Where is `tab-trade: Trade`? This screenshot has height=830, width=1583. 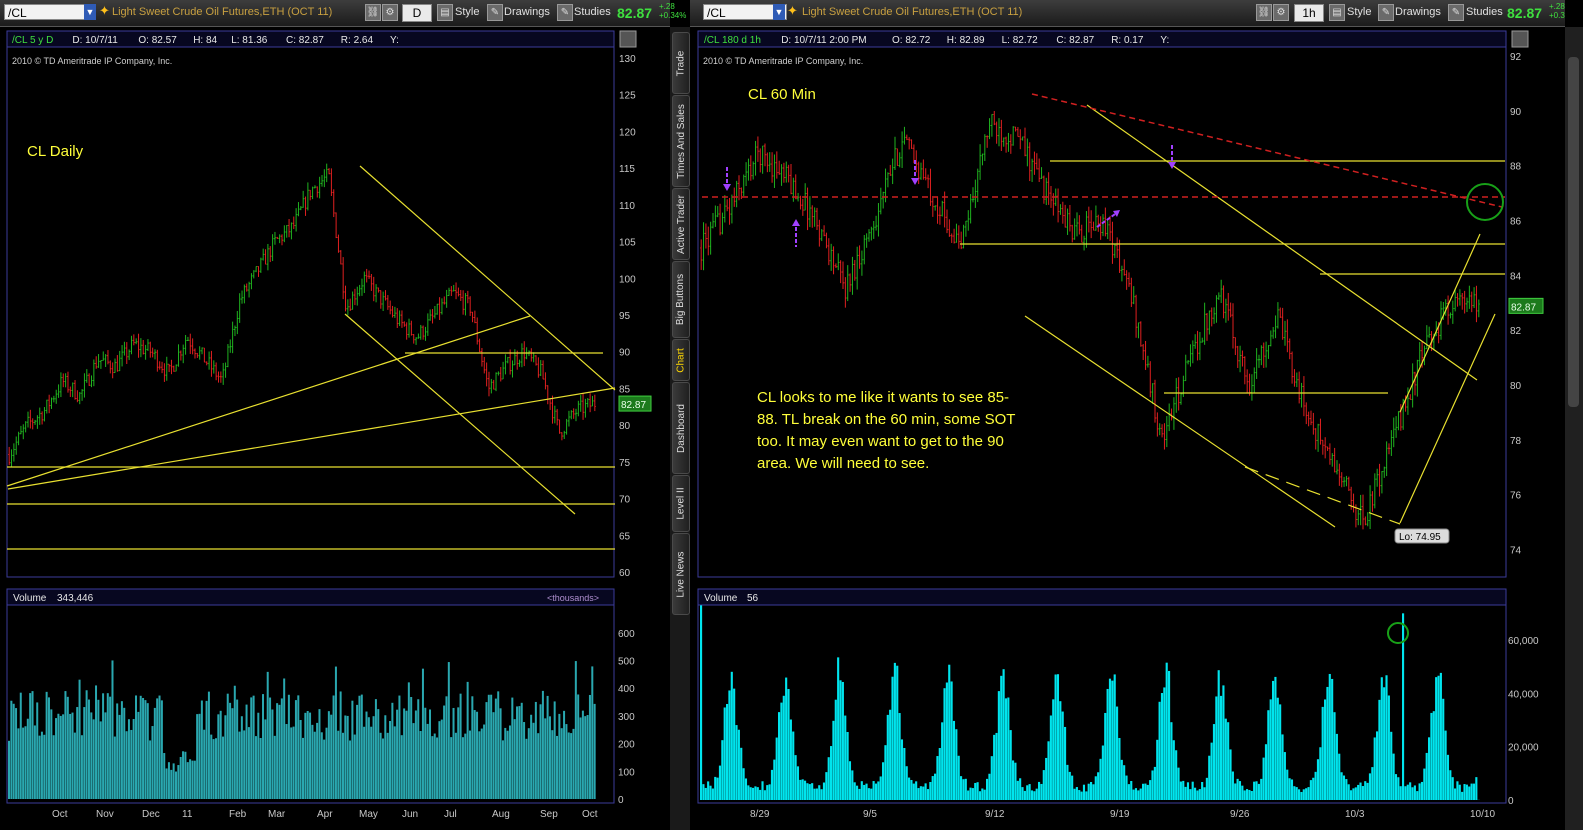
tab-trade: Trade is located at coordinates (681, 63).